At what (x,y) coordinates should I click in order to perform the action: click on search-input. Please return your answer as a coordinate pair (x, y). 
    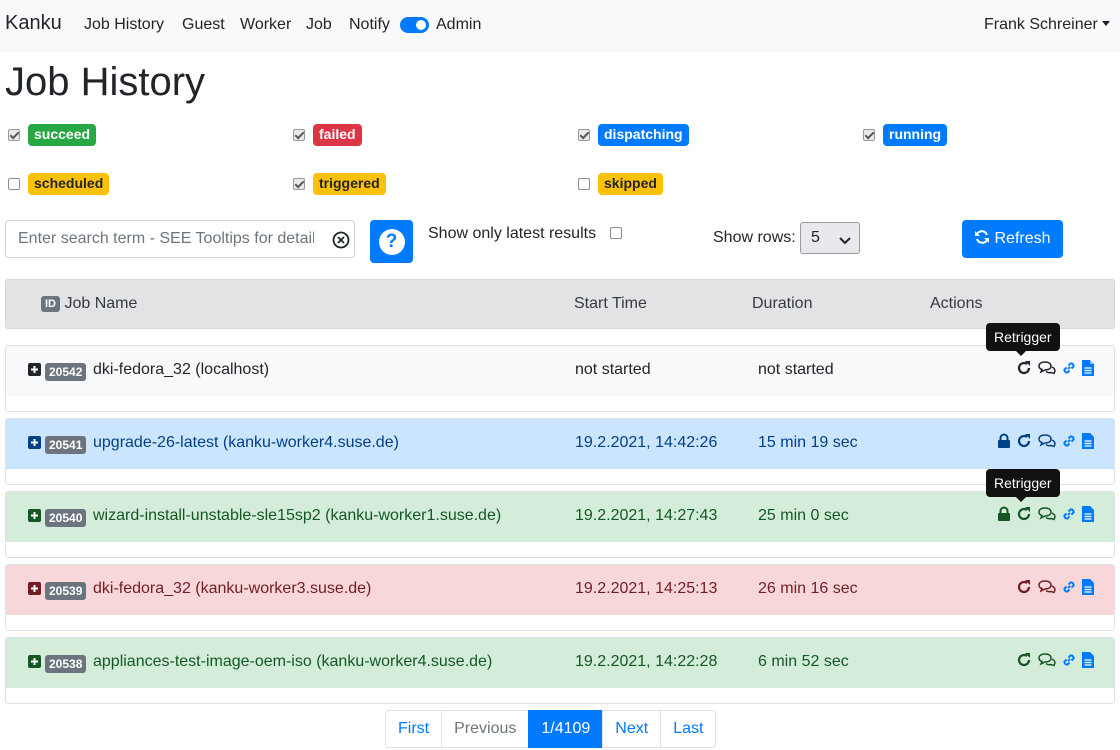
    Looking at the image, I should click on (161, 239).